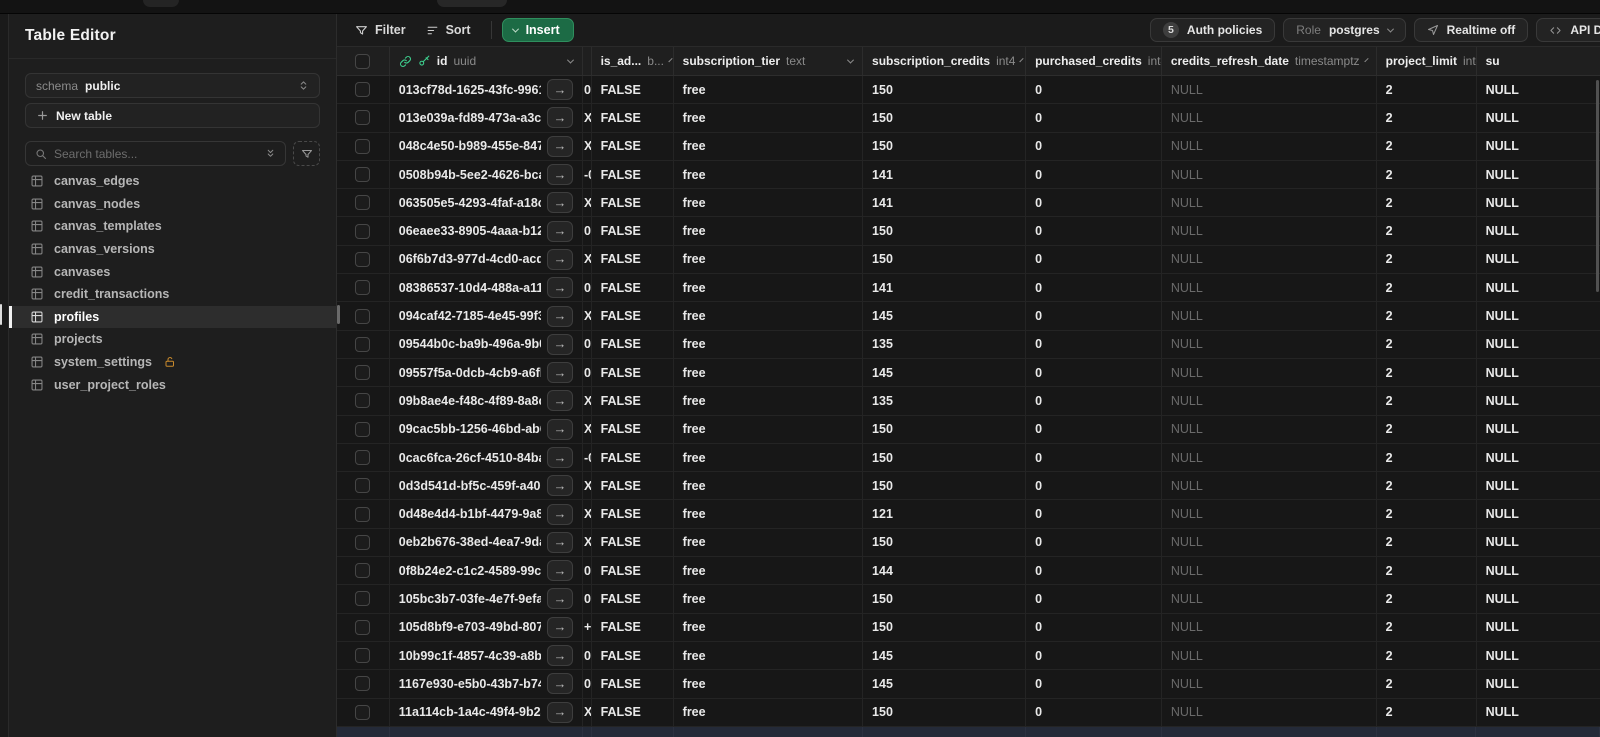 The height and width of the screenshot is (737, 1600). Describe the element at coordinates (486, 174) in the screenshot. I see `cell-id: 0508b94b-5ee2-4626-bca1-4bca... →` at that location.